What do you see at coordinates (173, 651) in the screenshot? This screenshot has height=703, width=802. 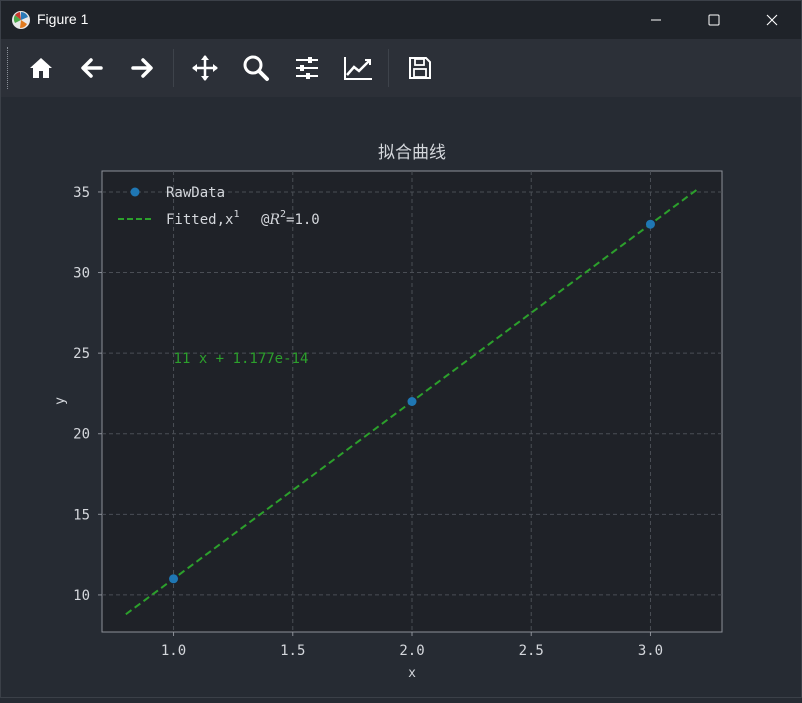 I see `x-tick-label: 1.0` at bounding box center [173, 651].